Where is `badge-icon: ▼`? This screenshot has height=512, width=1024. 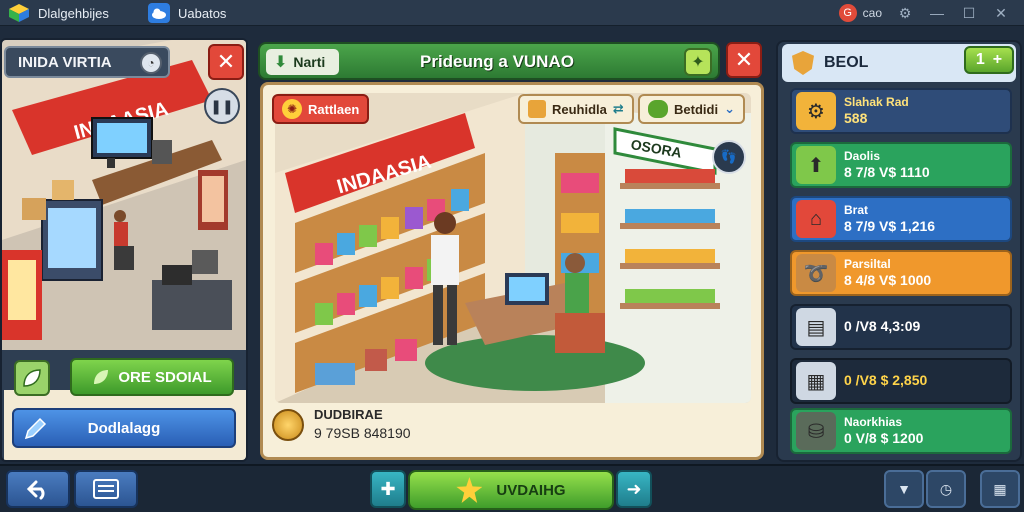 badge-icon: ▼ is located at coordinates (904, 489).